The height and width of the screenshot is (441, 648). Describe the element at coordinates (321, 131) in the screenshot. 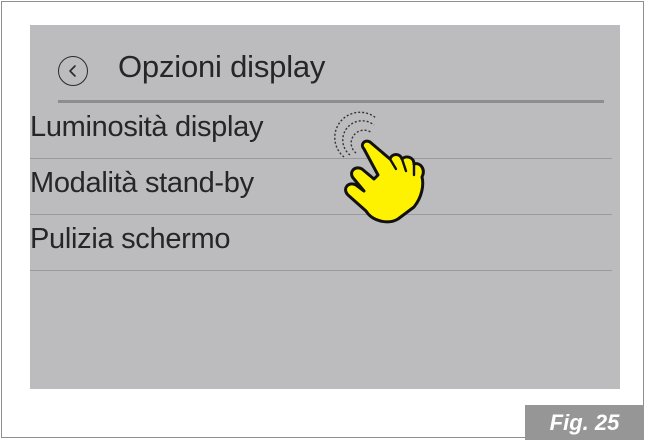

I see `menu-item-luminosita-display: Luminosità display` at that location.